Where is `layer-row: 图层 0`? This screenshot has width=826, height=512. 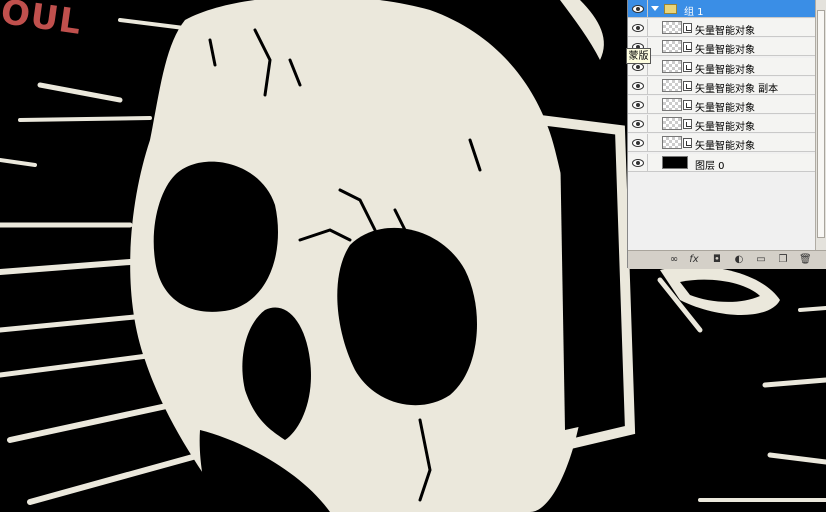 layer-row: 图层 0 is located at coordinates (721, 162).